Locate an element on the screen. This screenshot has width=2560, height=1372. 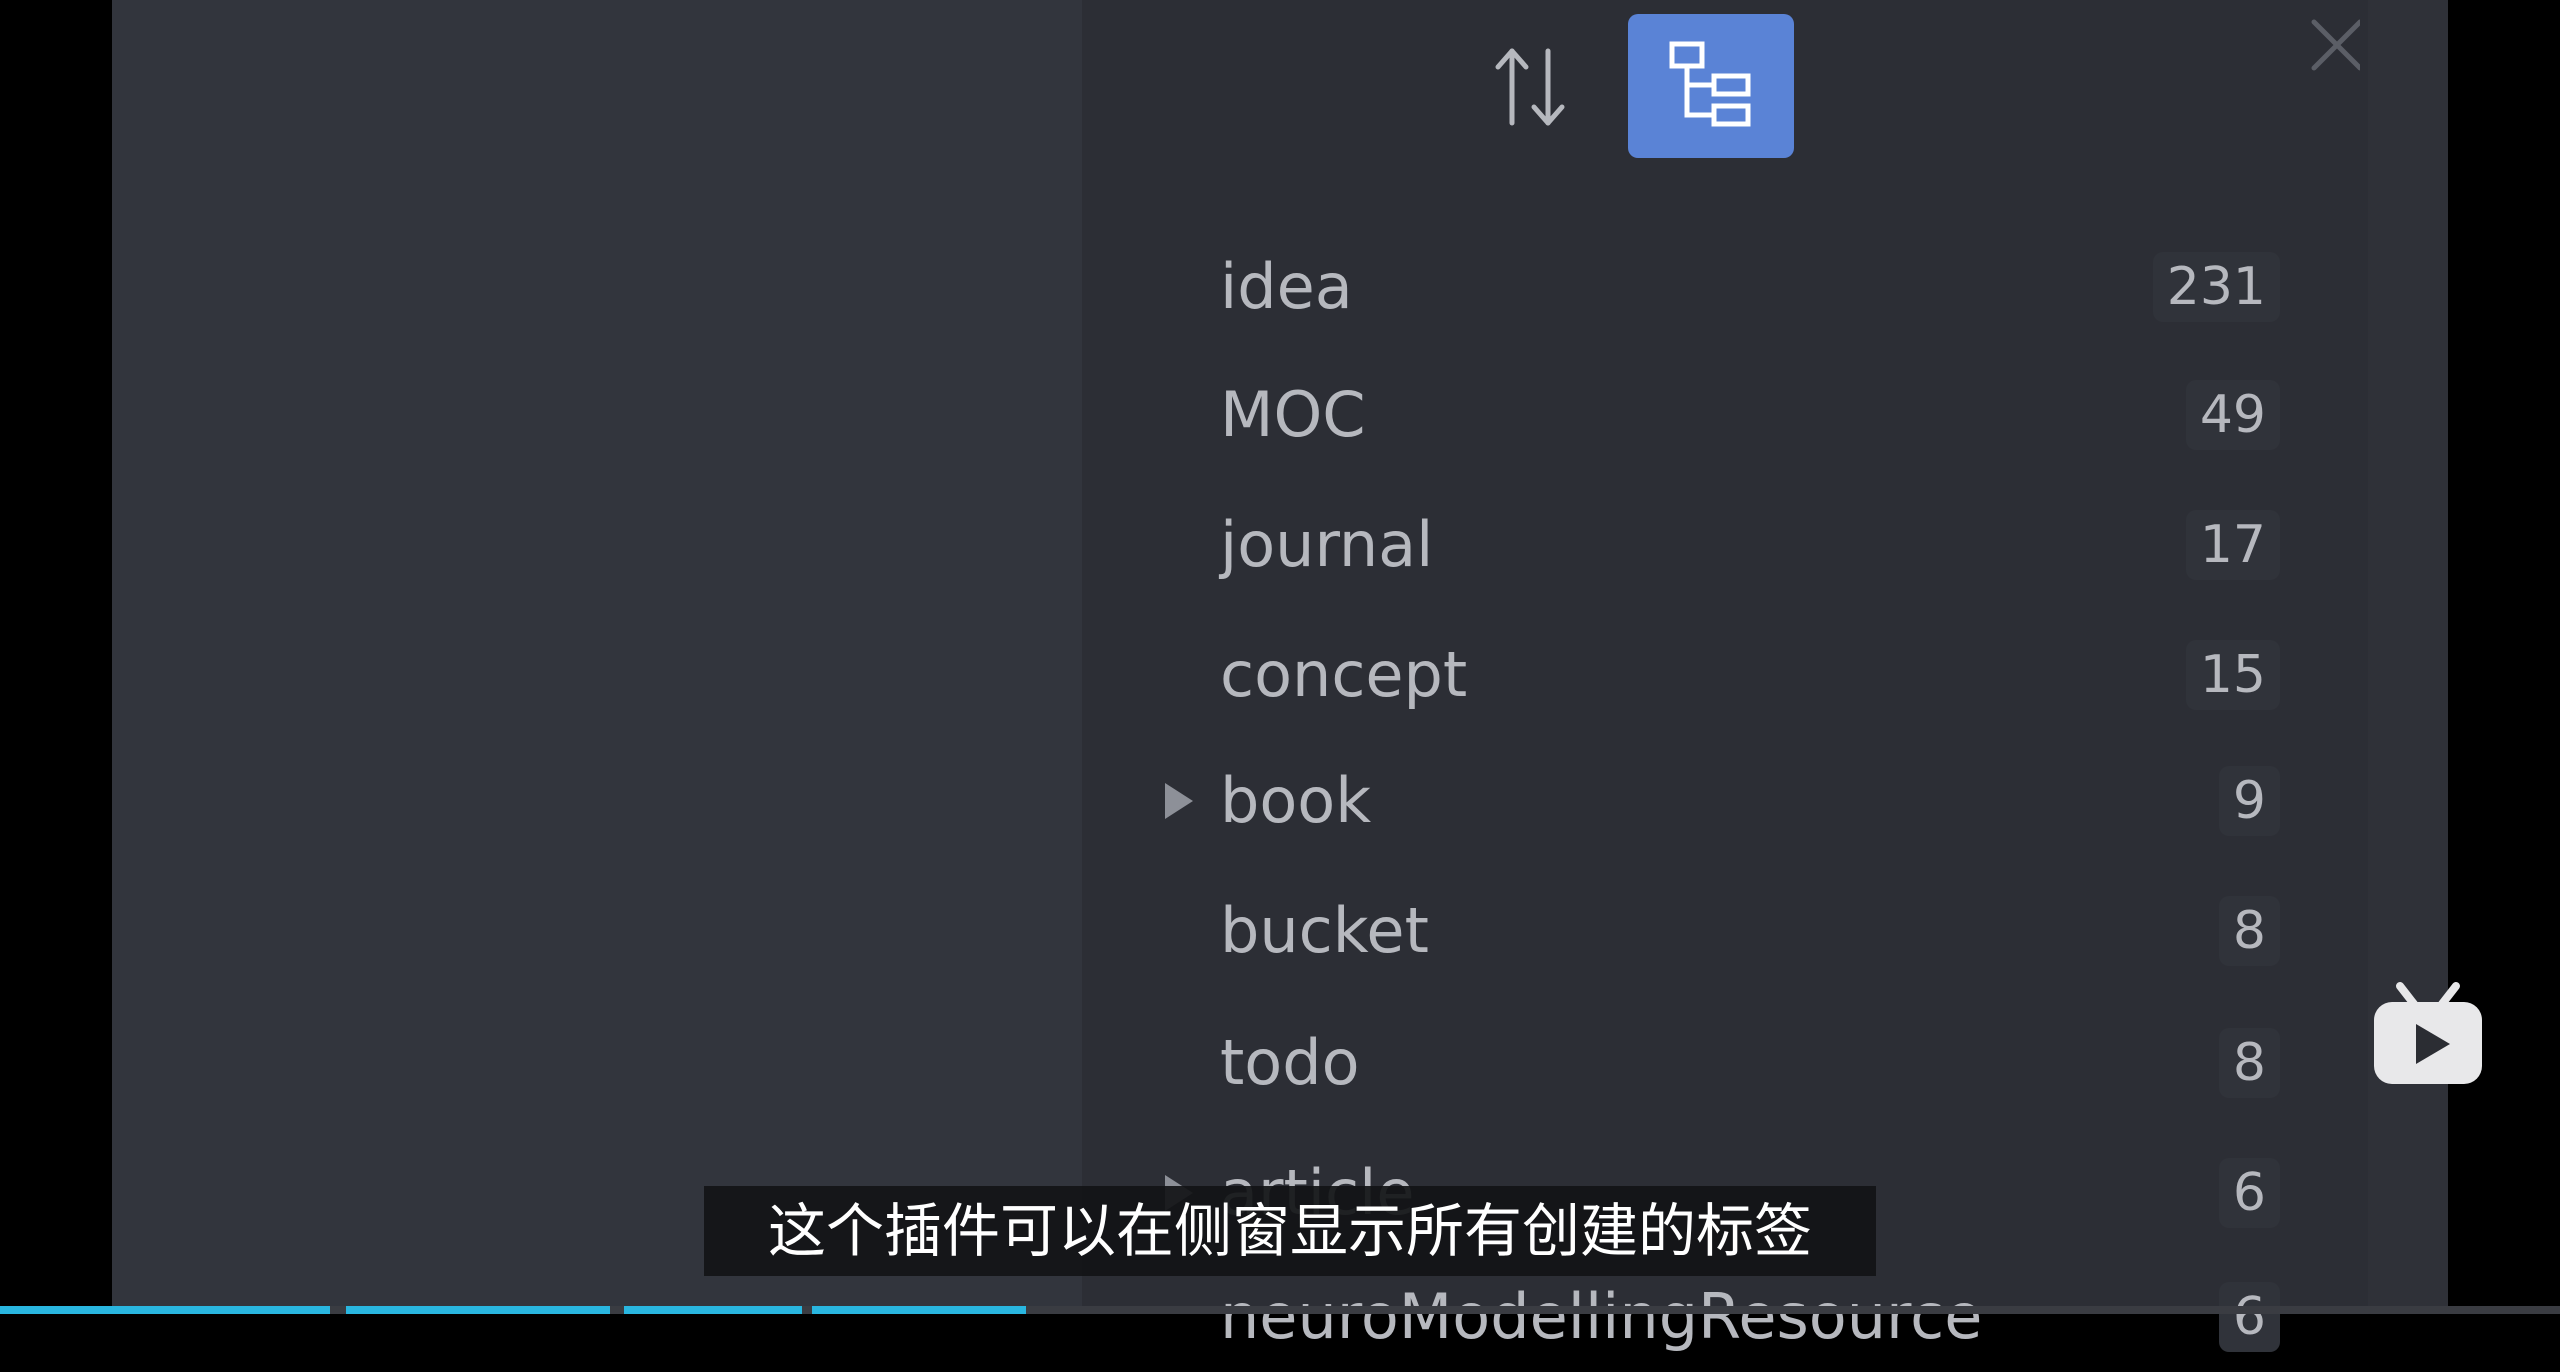
close-icon is located at coordinates (2330, 44).